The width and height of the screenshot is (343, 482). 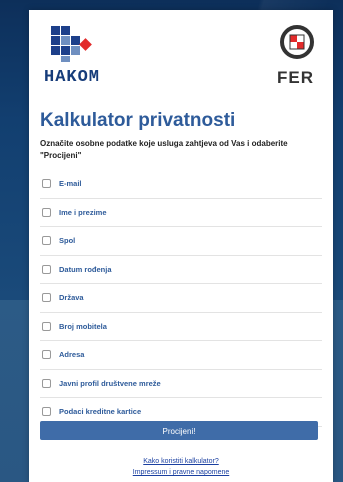 I want to click on option-label: Spol, so click(x=67, y=241).